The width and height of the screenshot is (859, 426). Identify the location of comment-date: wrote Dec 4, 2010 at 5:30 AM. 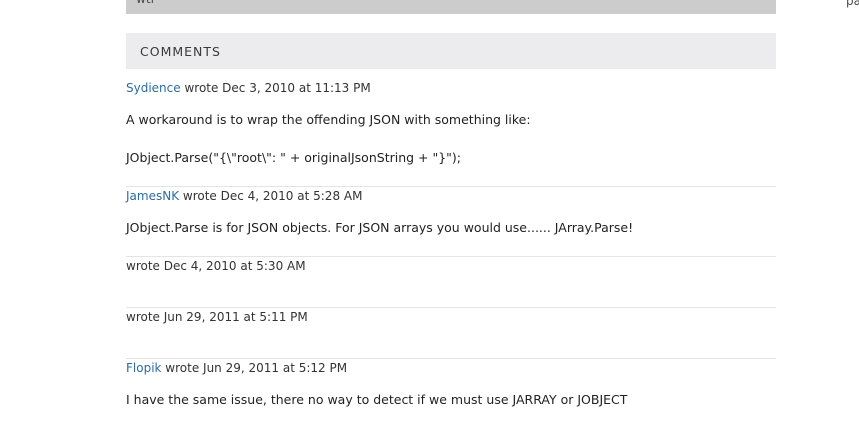
(216, 266).